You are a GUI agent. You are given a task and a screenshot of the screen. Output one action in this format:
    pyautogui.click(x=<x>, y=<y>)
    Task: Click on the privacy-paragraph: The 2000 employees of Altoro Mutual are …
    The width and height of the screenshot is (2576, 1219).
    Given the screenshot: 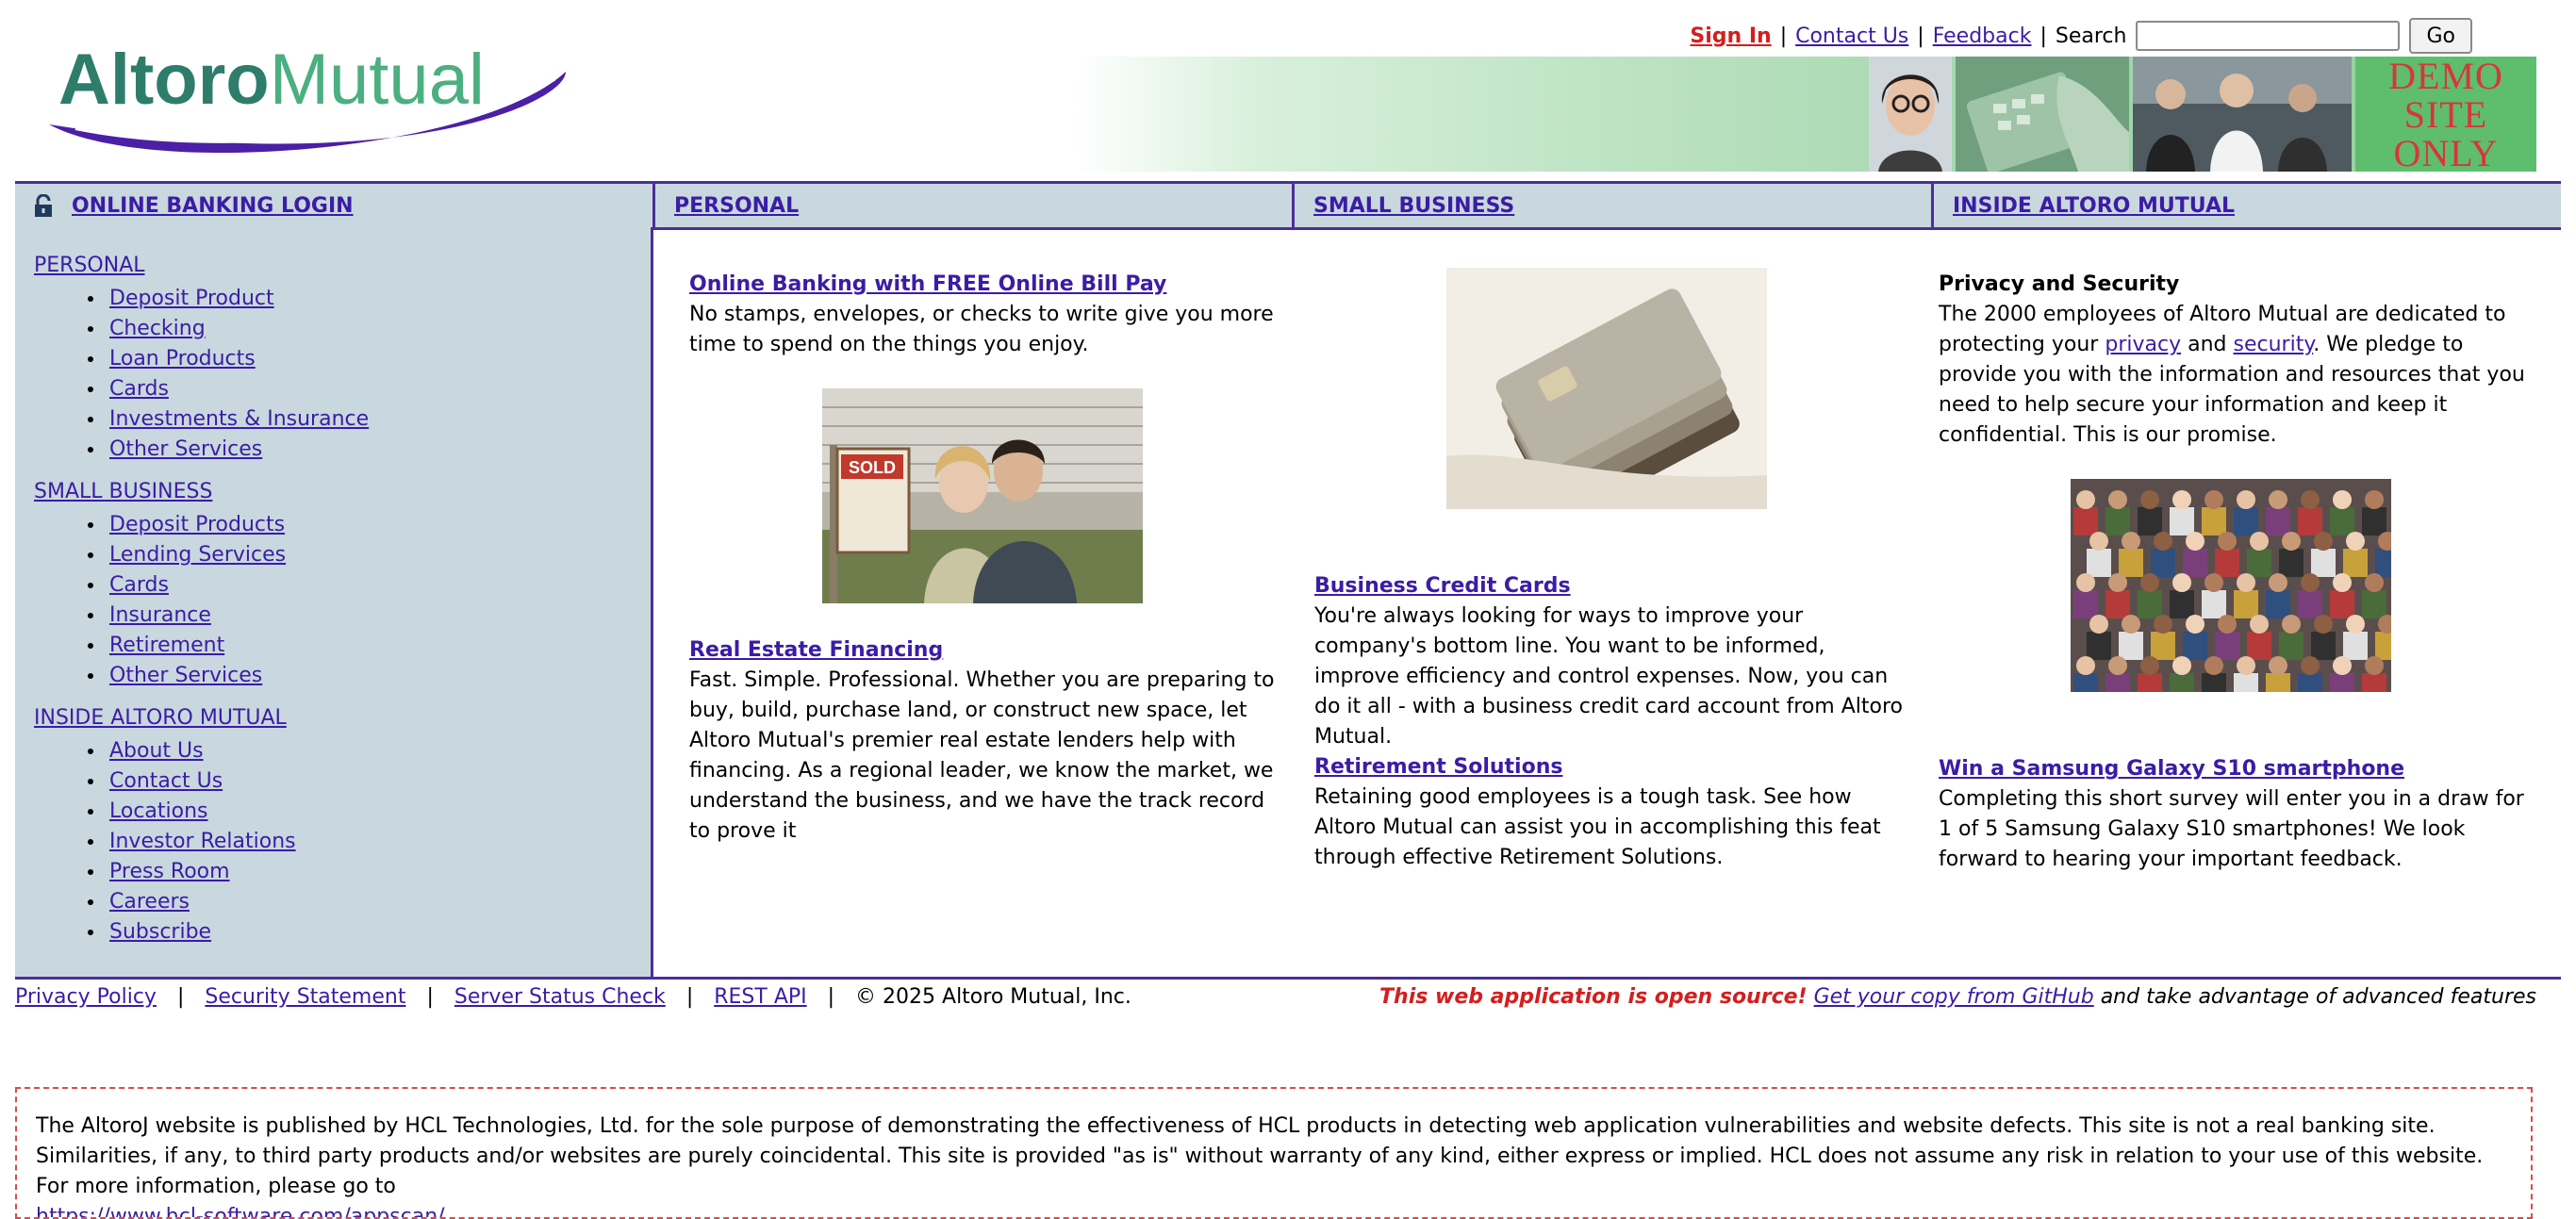 What is the action you would take?
    pyautogui.click(x=2236, y=375)
    